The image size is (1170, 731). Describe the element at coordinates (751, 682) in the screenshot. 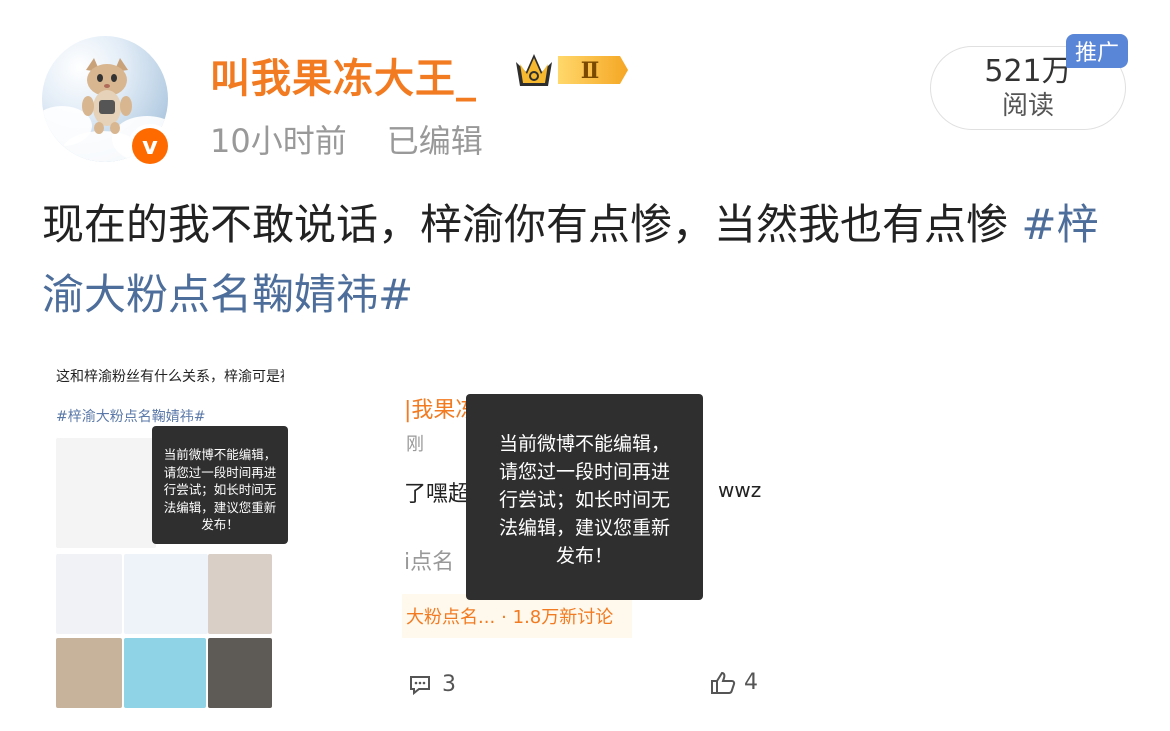

I see `like-count: 4` at that location.